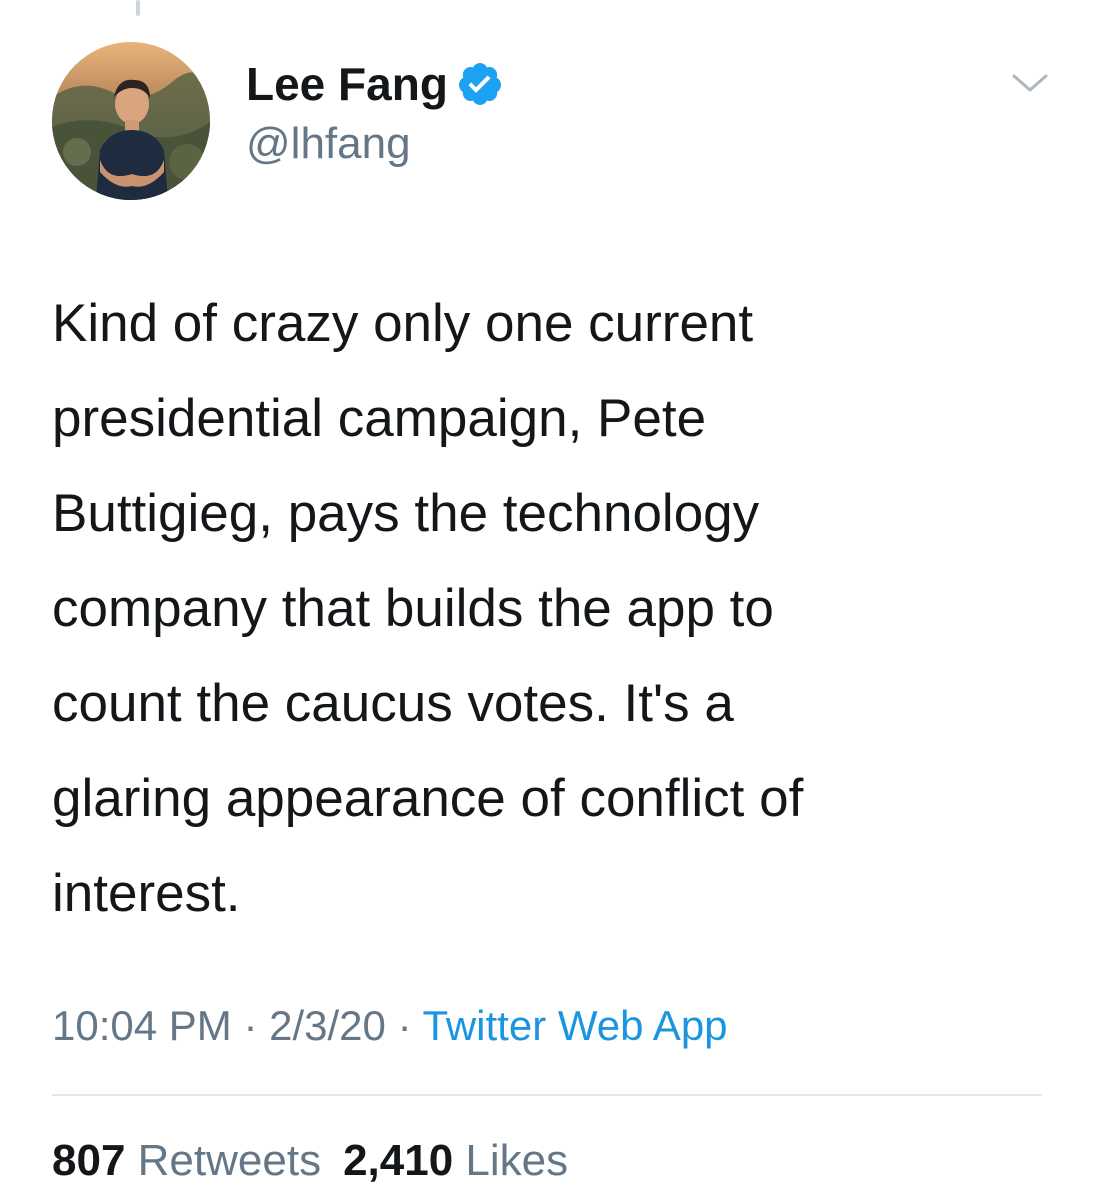 Image resolution: width=1094 pixels, height=1200 pixels. What do you see at coordinates (575, 1025) in the screenshot?
I see `tweet-source-link: Twitter Web App` at bounding box center [575, 1025].